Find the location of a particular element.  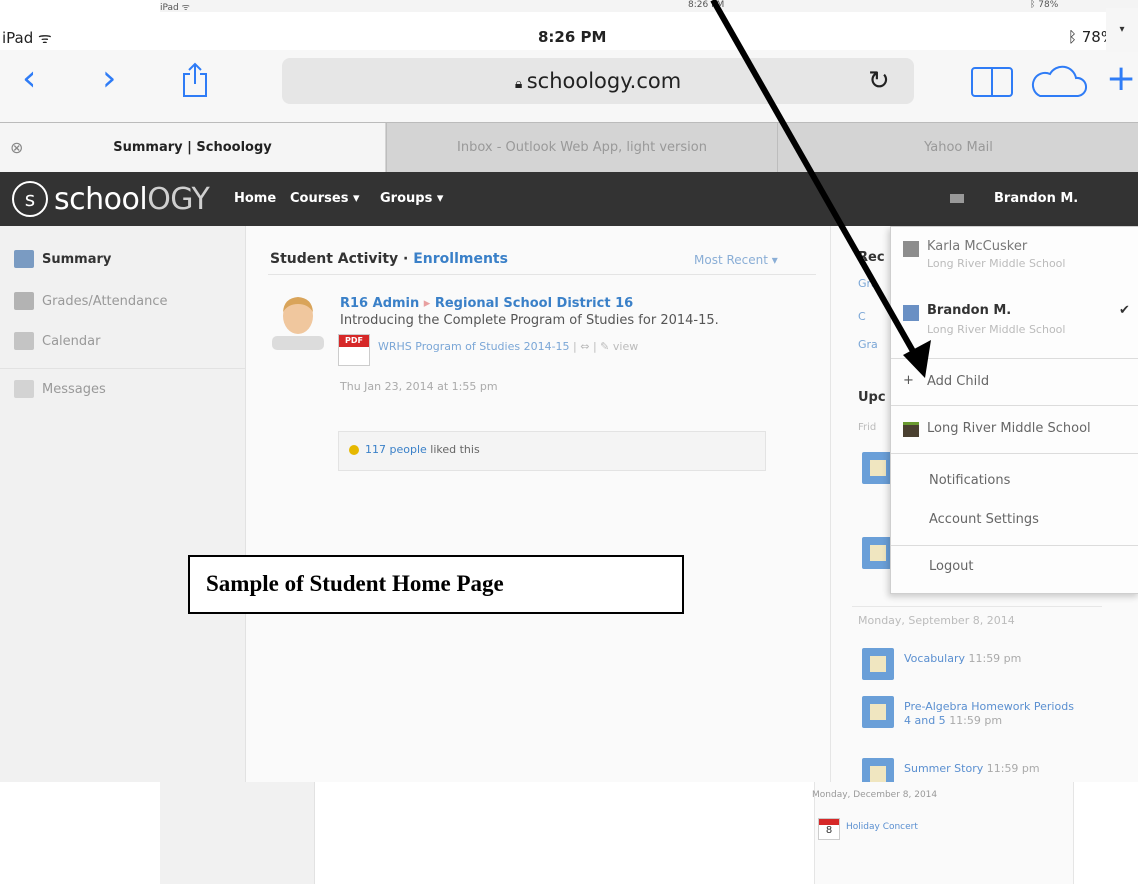

sidebar-item-summary: Summary is located at coordinates (62, 259).